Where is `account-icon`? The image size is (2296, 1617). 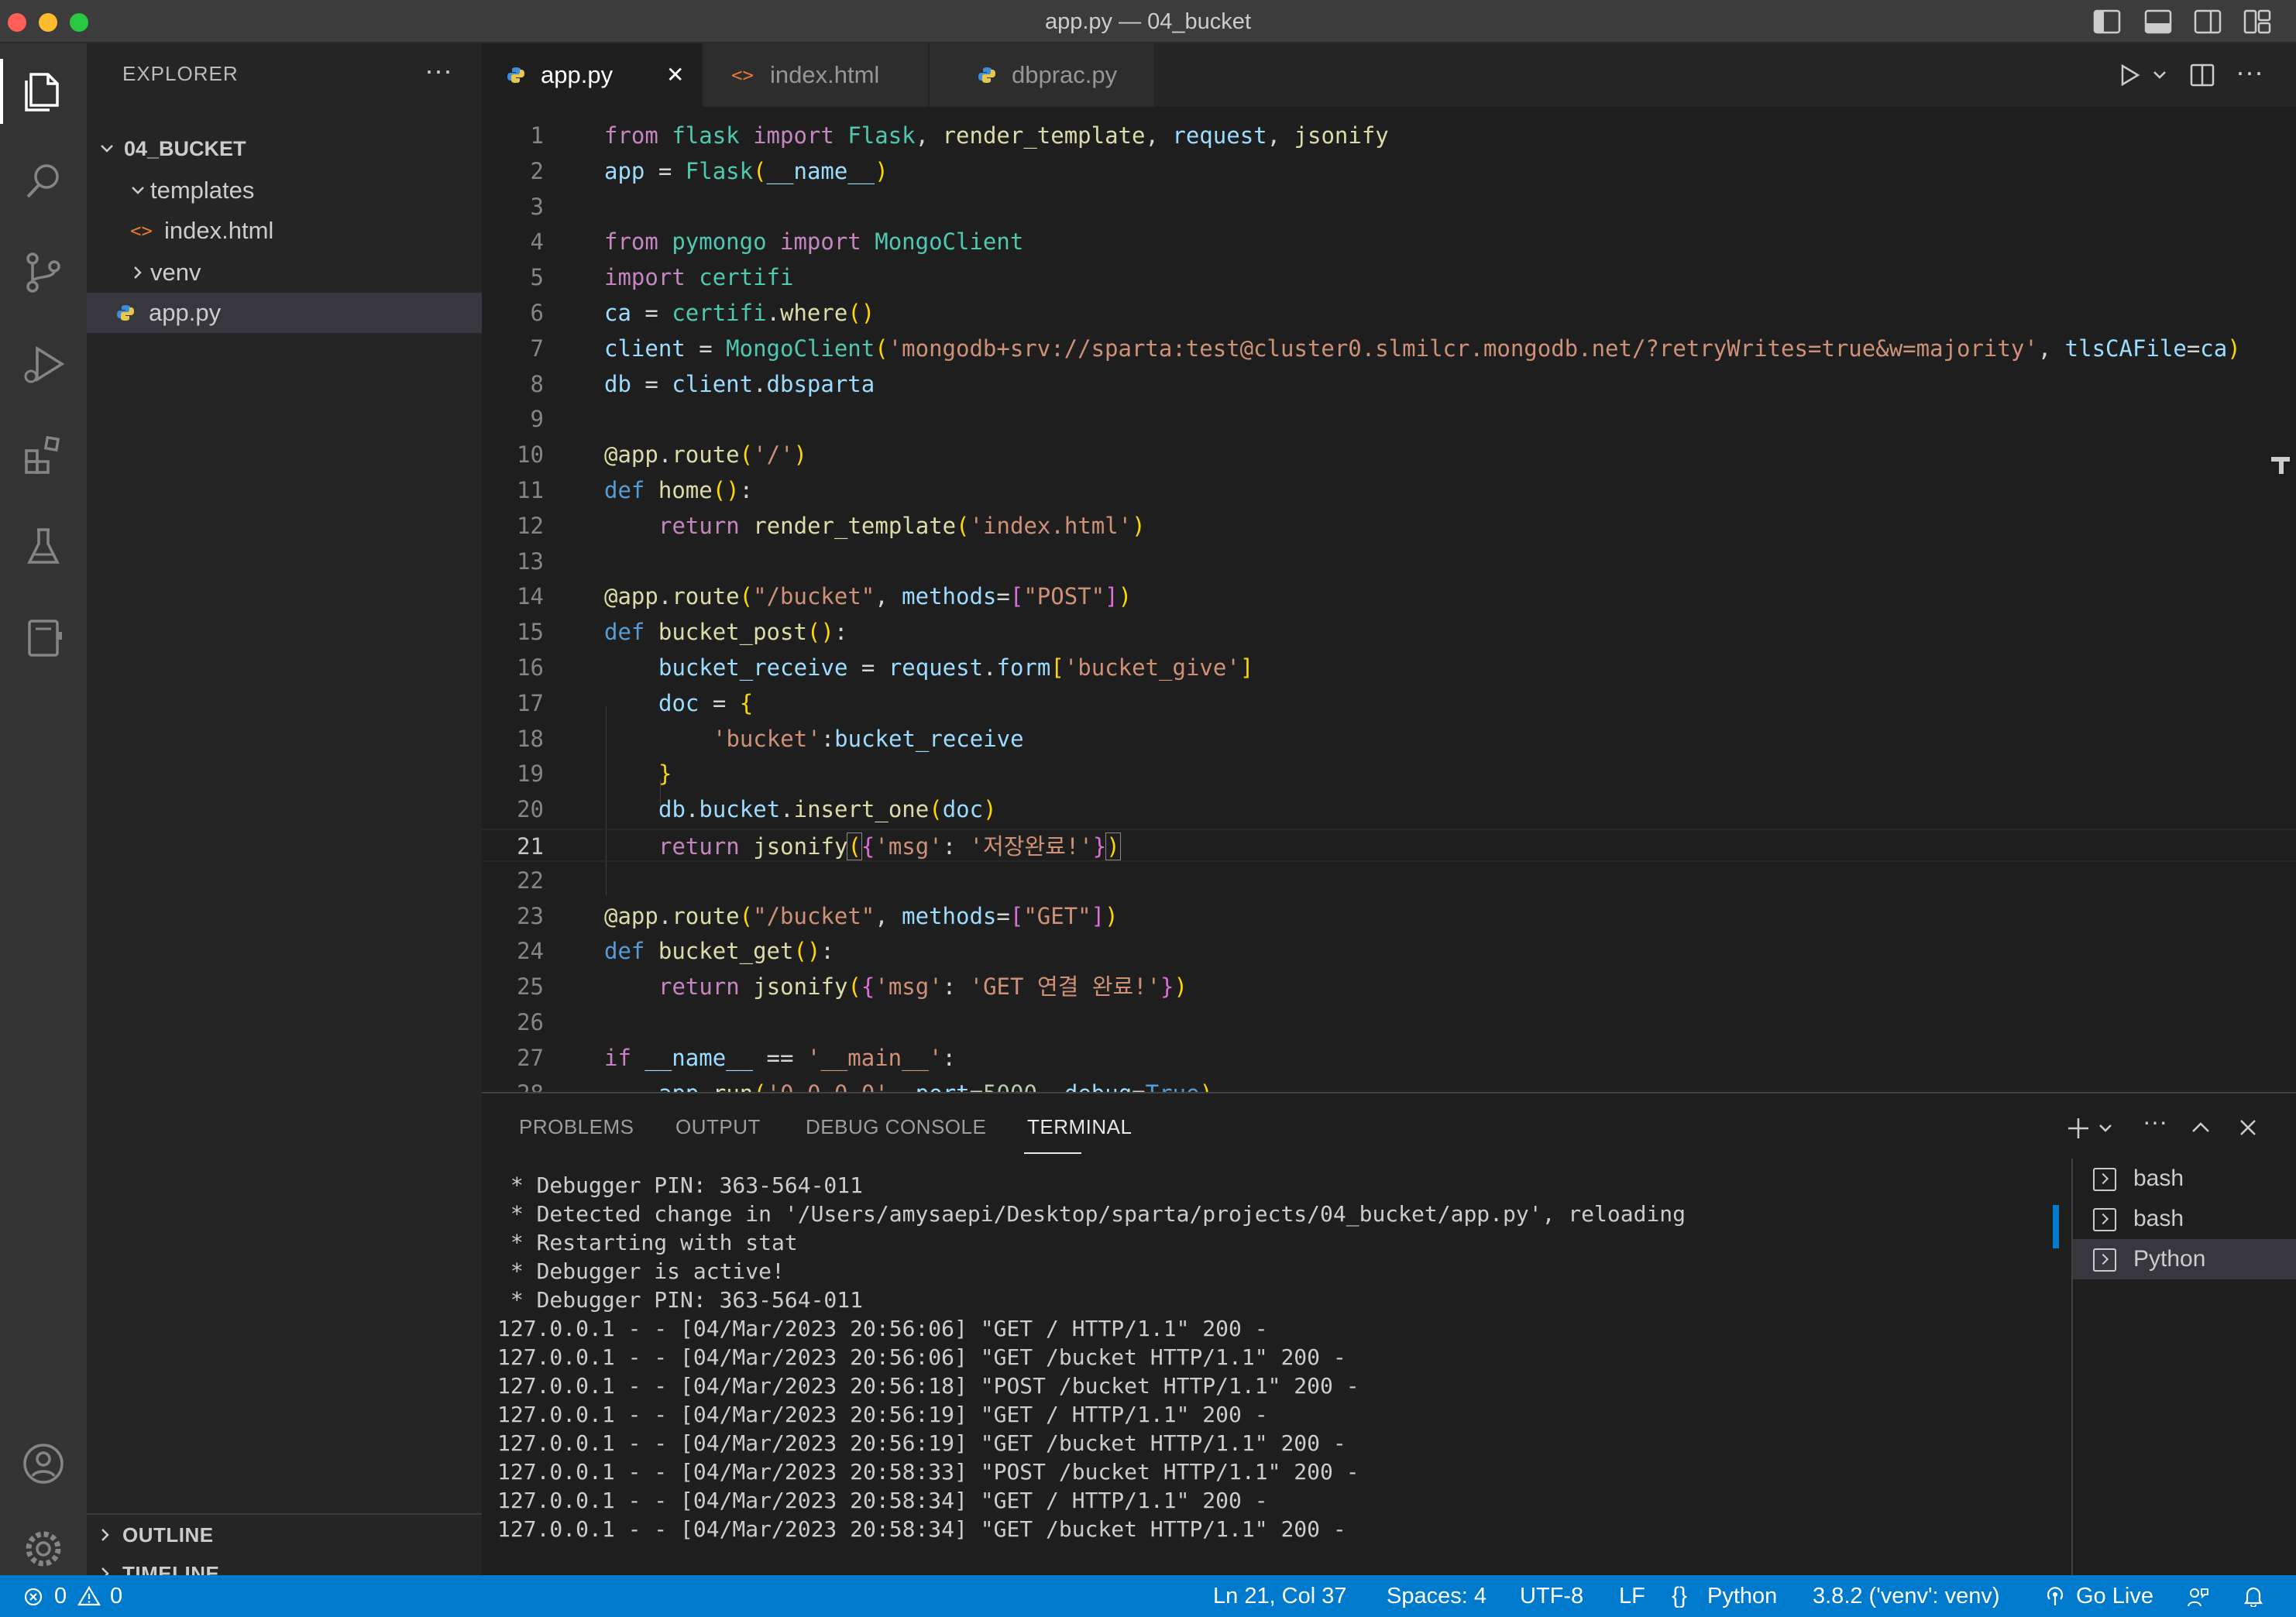
account-icon is located at coordinates (43, 1463).